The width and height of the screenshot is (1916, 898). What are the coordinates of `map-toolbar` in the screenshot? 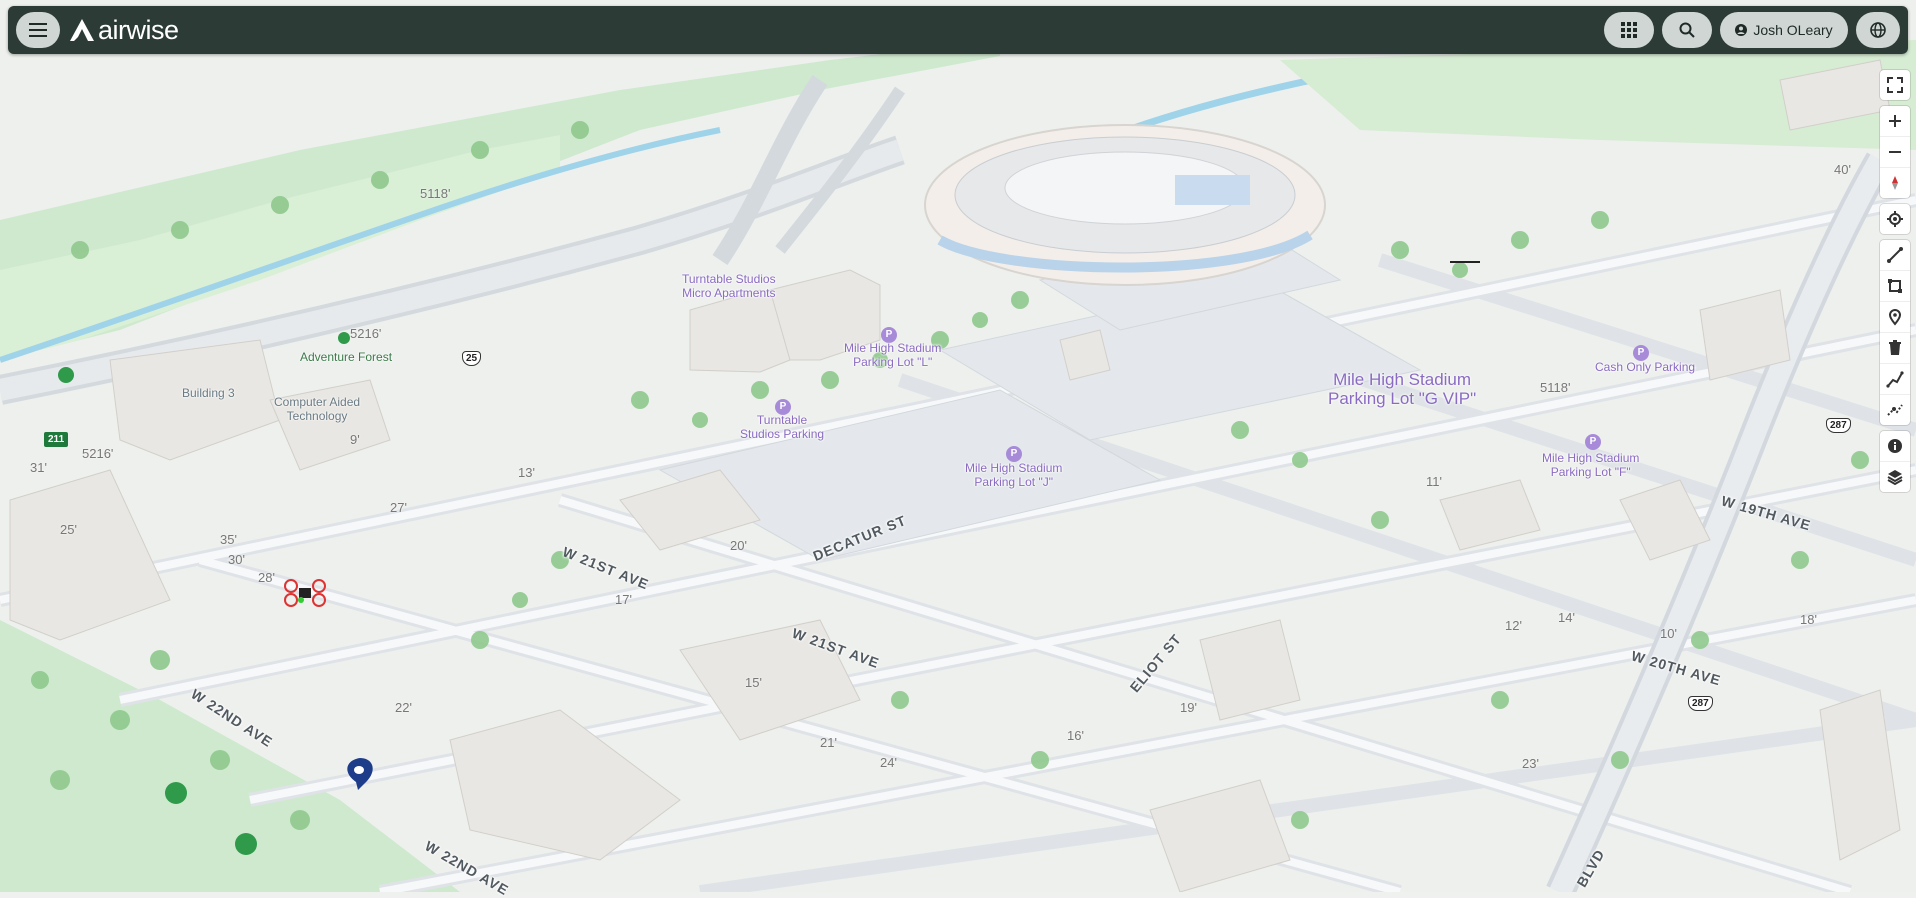 It's located at (1895, 284).